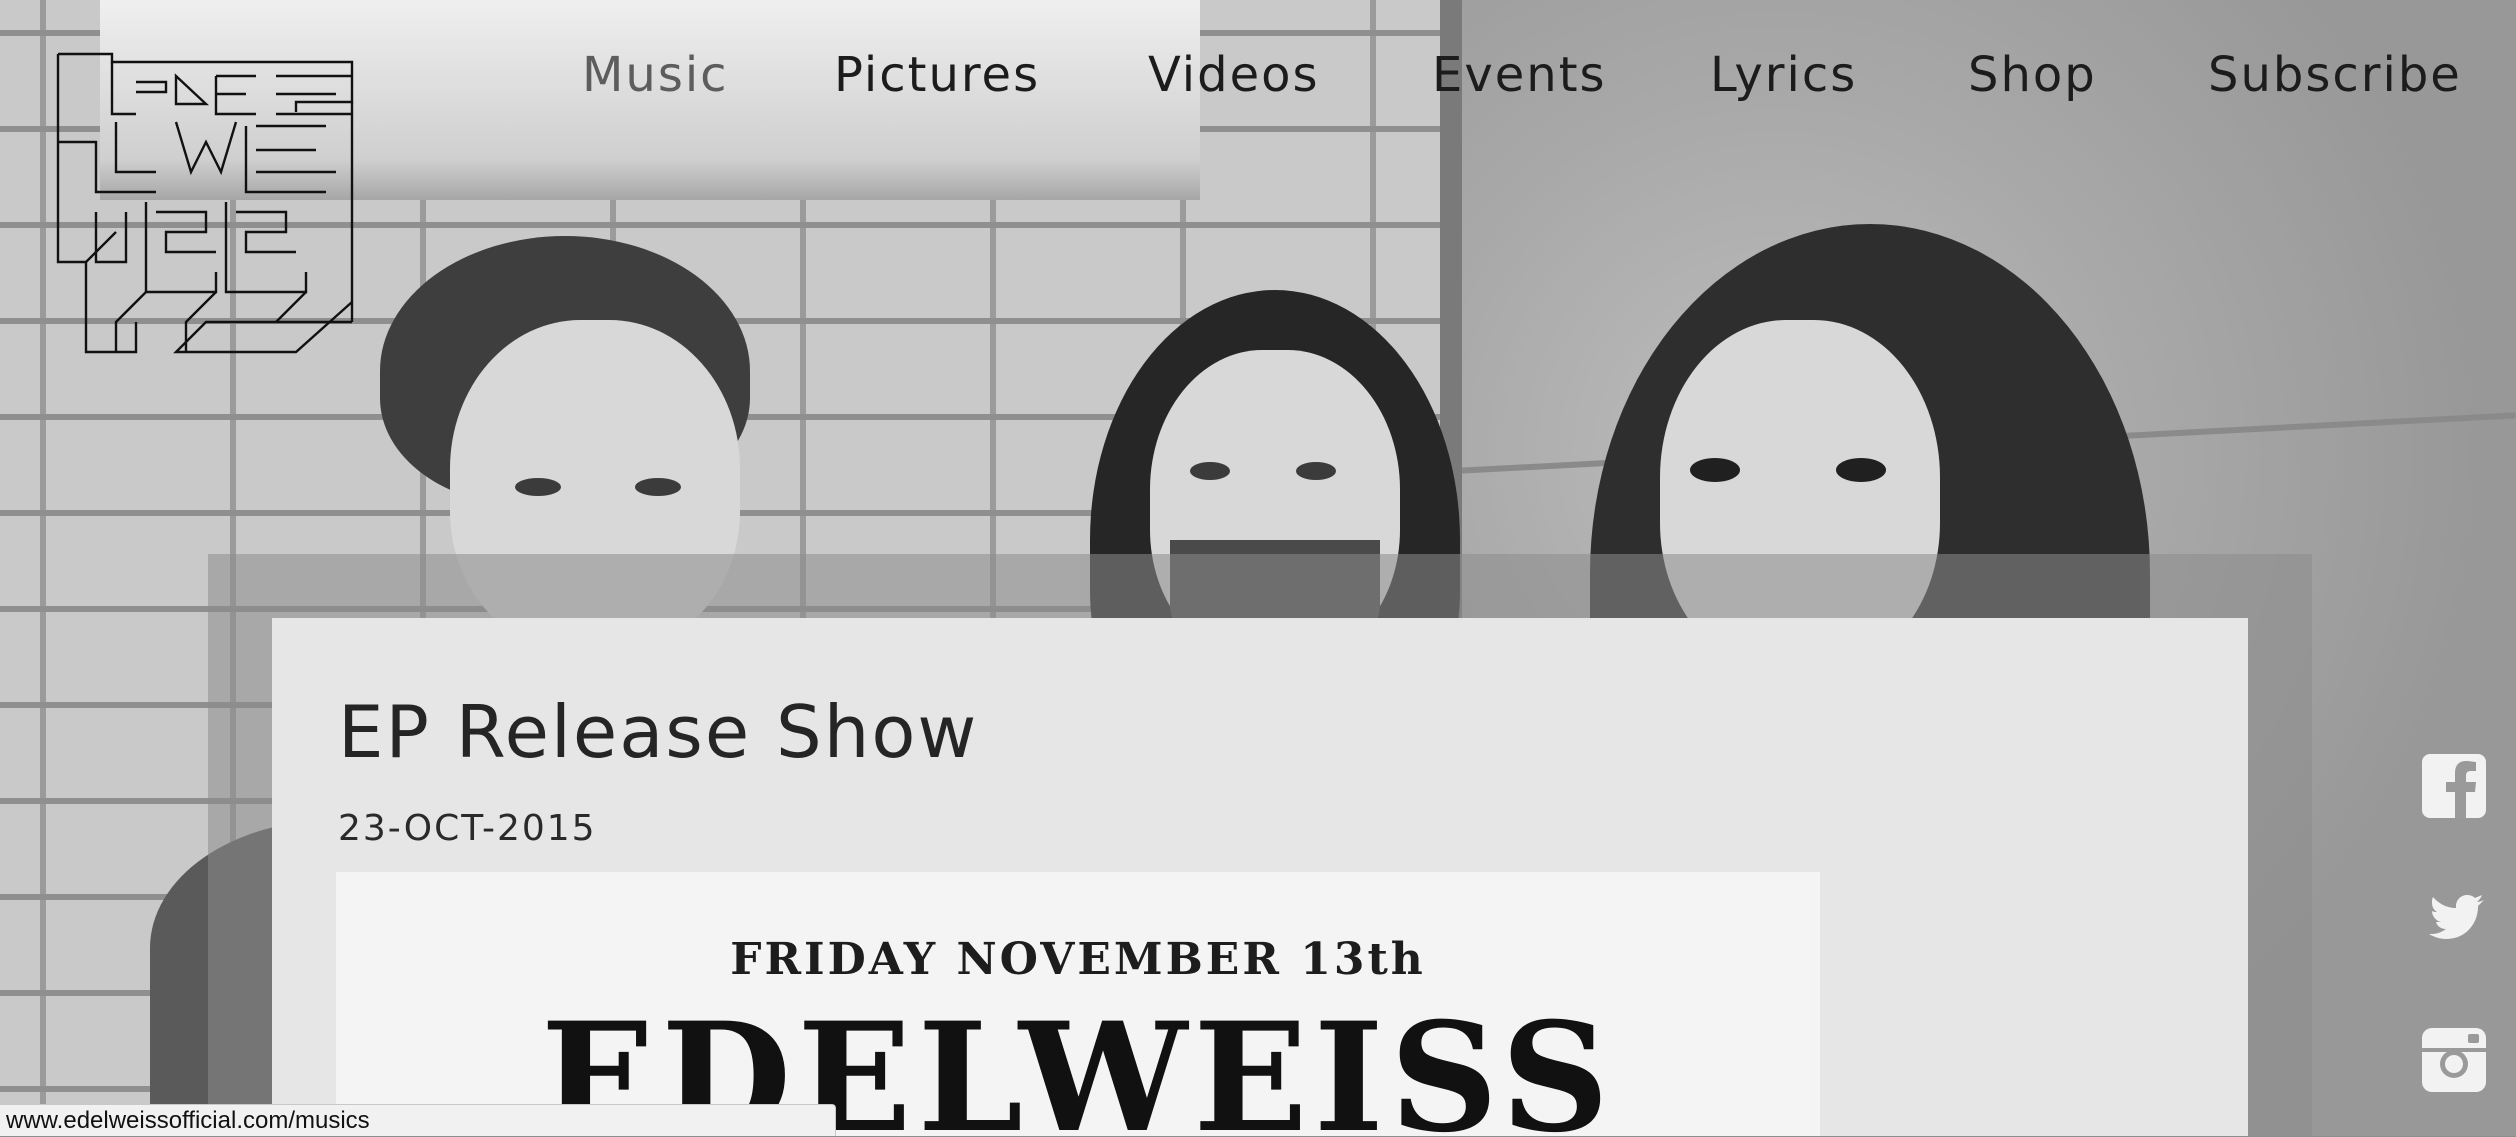  I want to click on nav-item-events: Events, so click(1519, 75).